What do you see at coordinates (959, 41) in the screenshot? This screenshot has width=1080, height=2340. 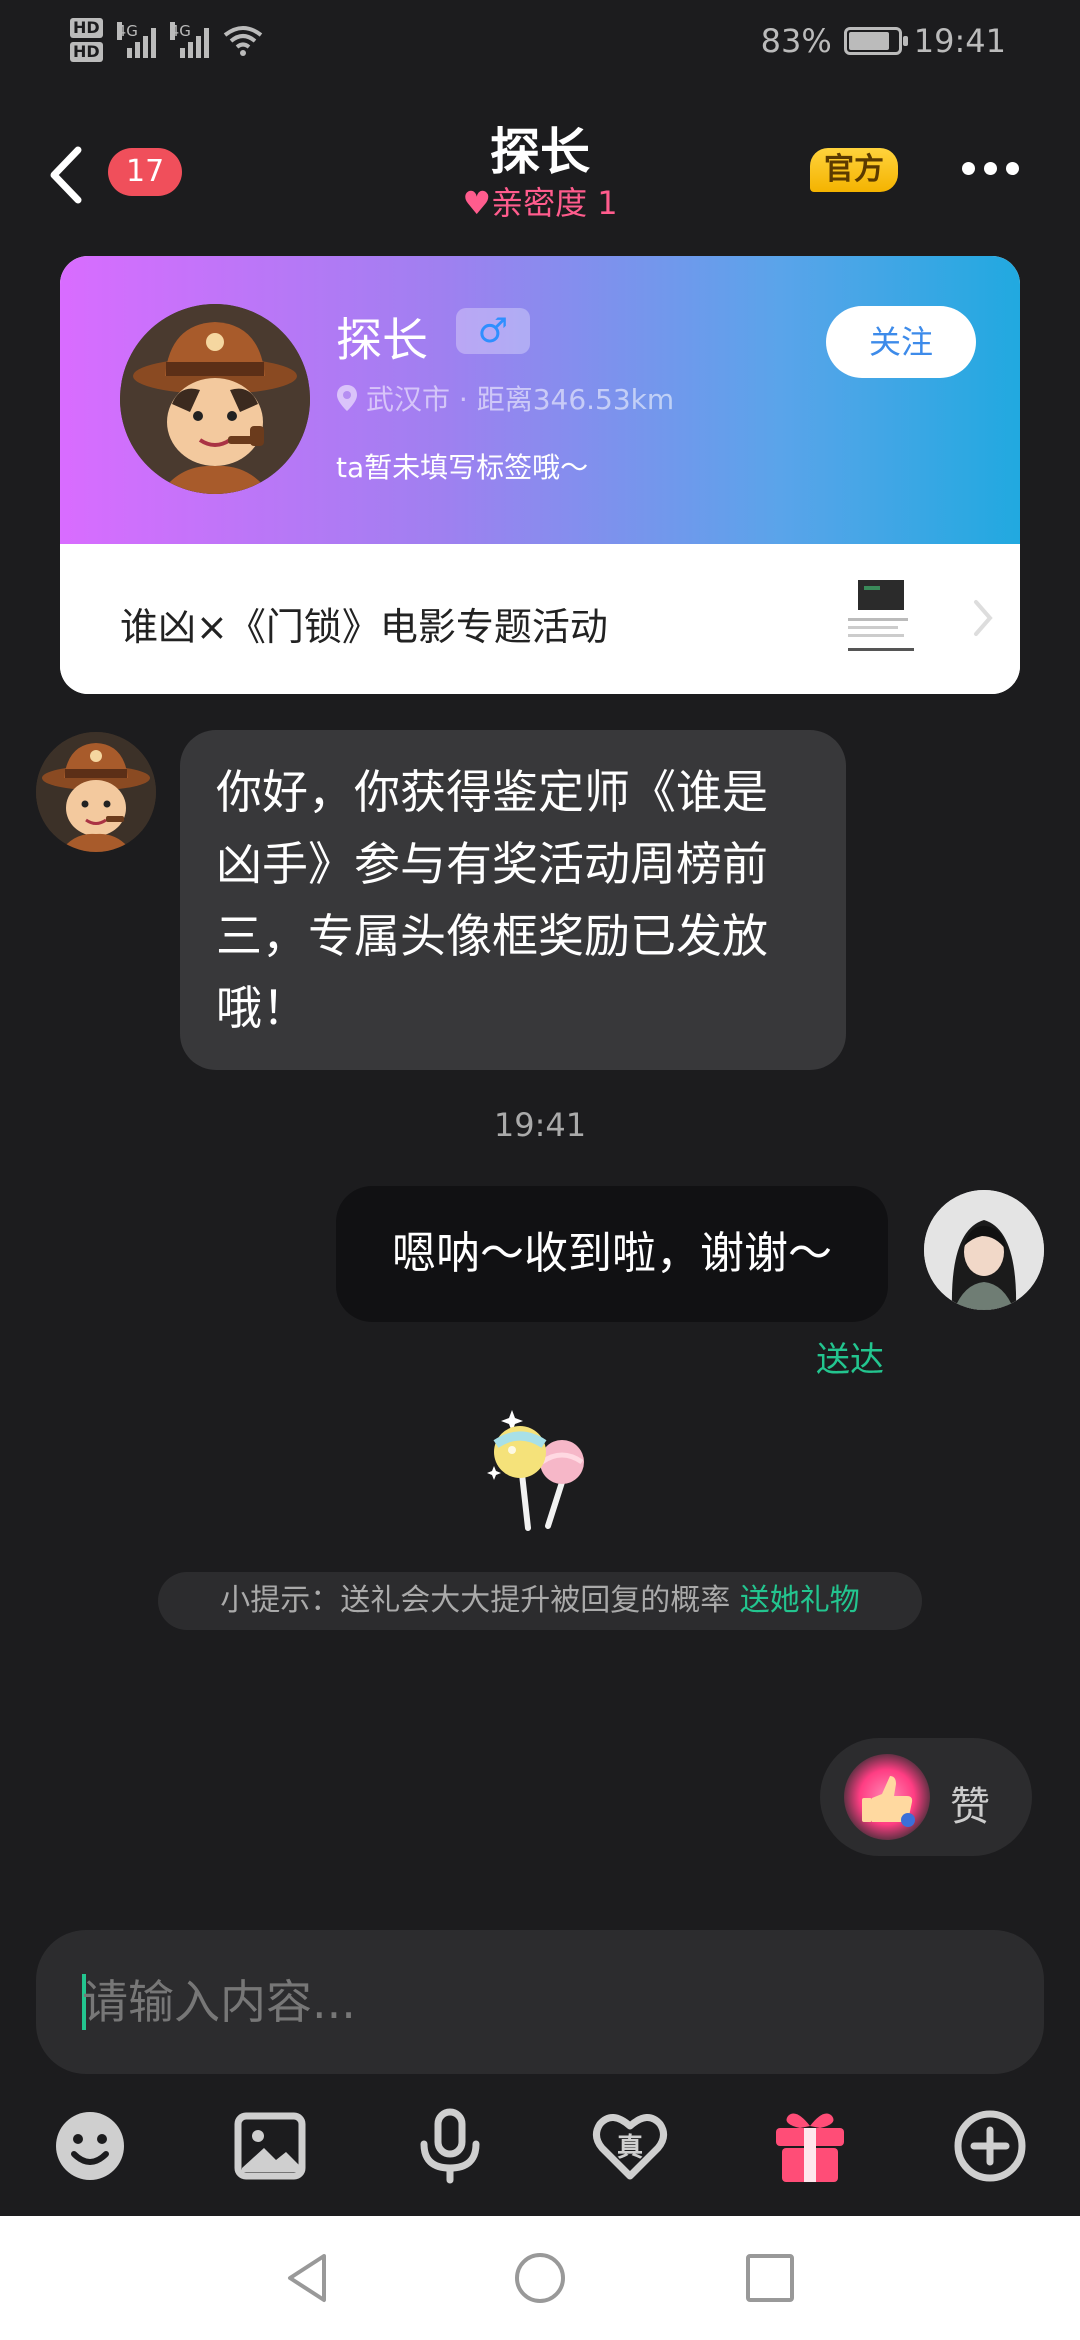 I see `clock: 19:41` at bounding box center [959, 41].